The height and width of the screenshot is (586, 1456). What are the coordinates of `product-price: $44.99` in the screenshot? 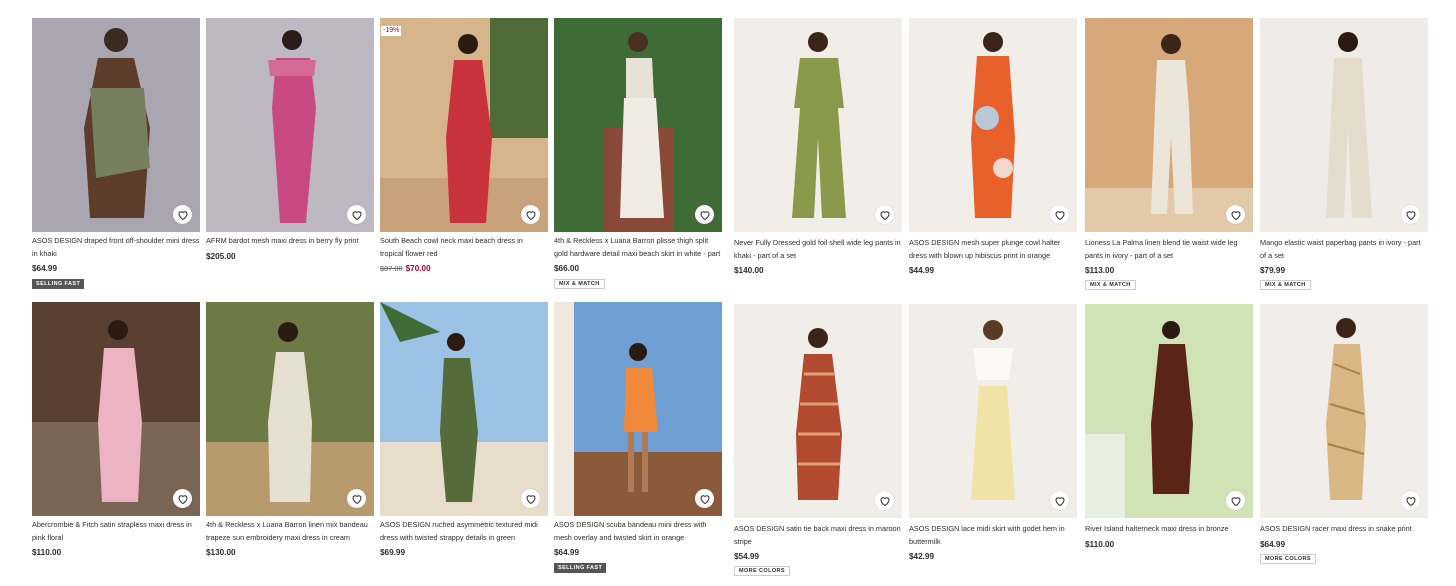 It's located at (922, 270).